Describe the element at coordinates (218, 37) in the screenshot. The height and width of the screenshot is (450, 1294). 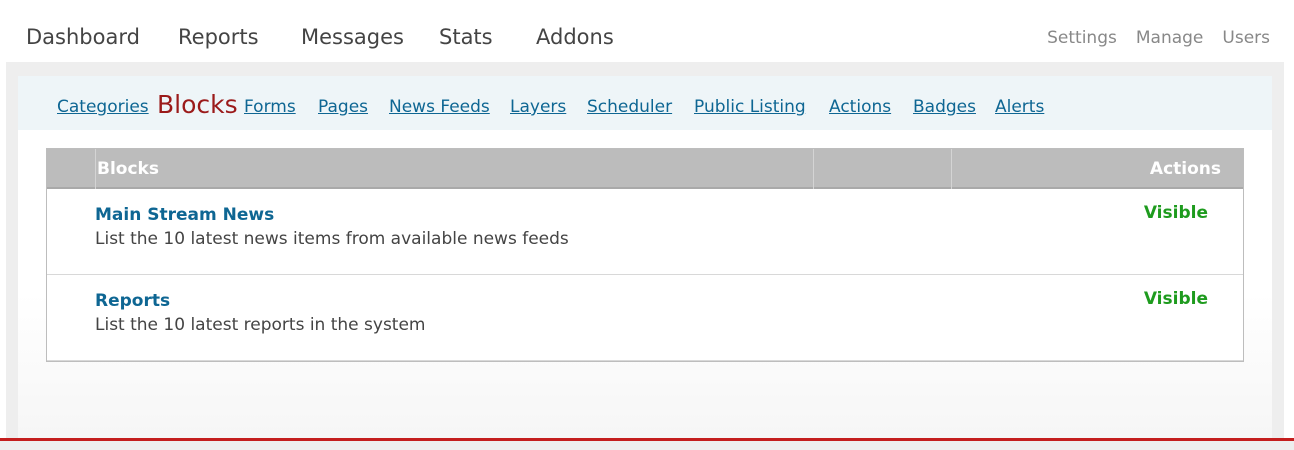
I see `nav-reports: Reports` at that location.